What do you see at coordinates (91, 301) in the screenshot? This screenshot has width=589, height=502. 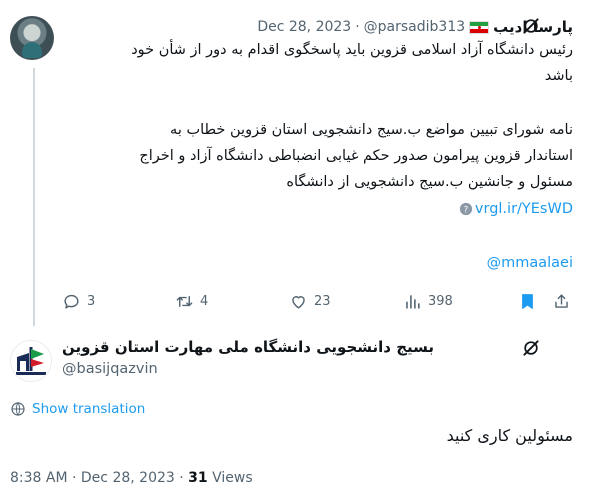 I see `reply-count: 3` at bounding box center [91, 301].